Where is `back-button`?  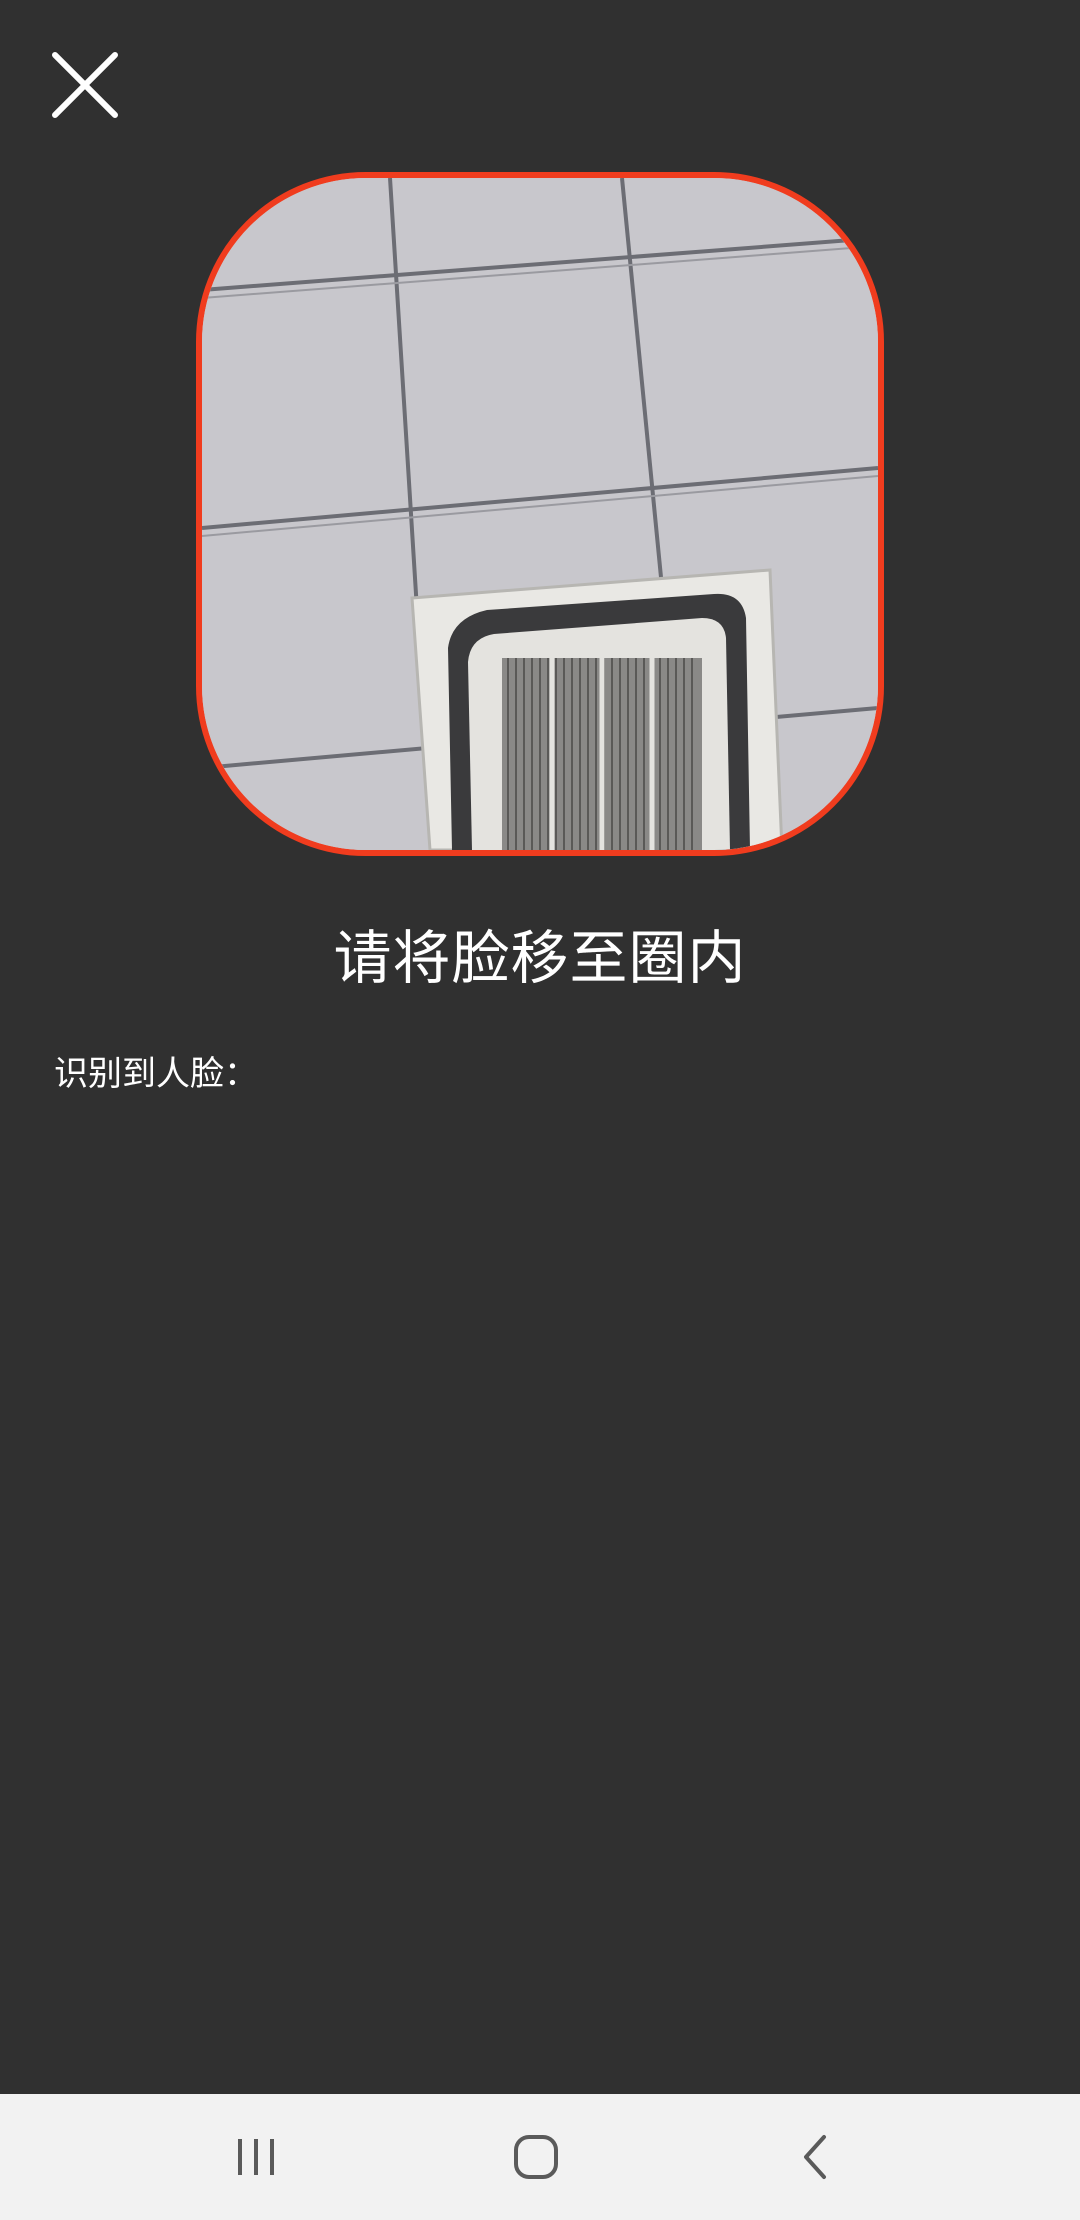
back-button is located at coordinates (816, 2157).